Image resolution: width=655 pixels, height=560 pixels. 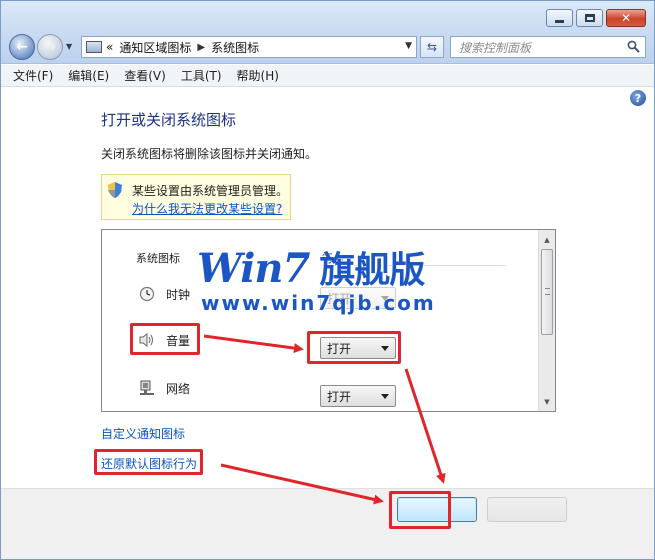 I want to click on menu-bar: 文件(F) 编辑(E) 查看(V) 工具(T) 帮助(H), so click(x=327, y=76).